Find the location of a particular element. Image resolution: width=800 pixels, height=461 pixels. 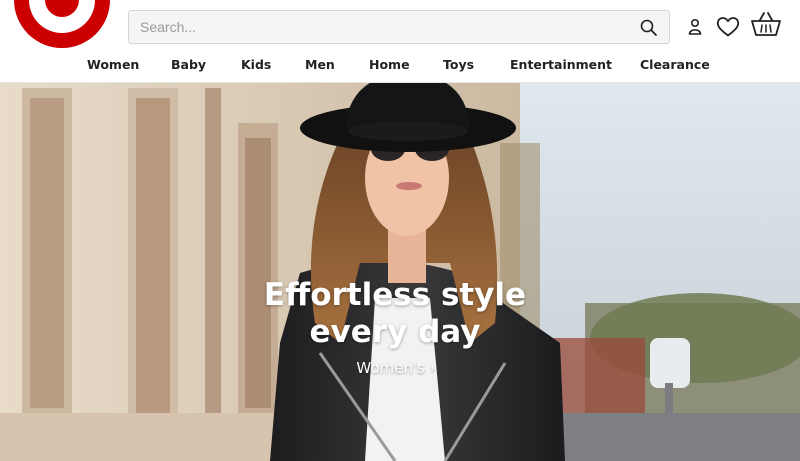

target-logo-icon is located at coordinates (62, 28).